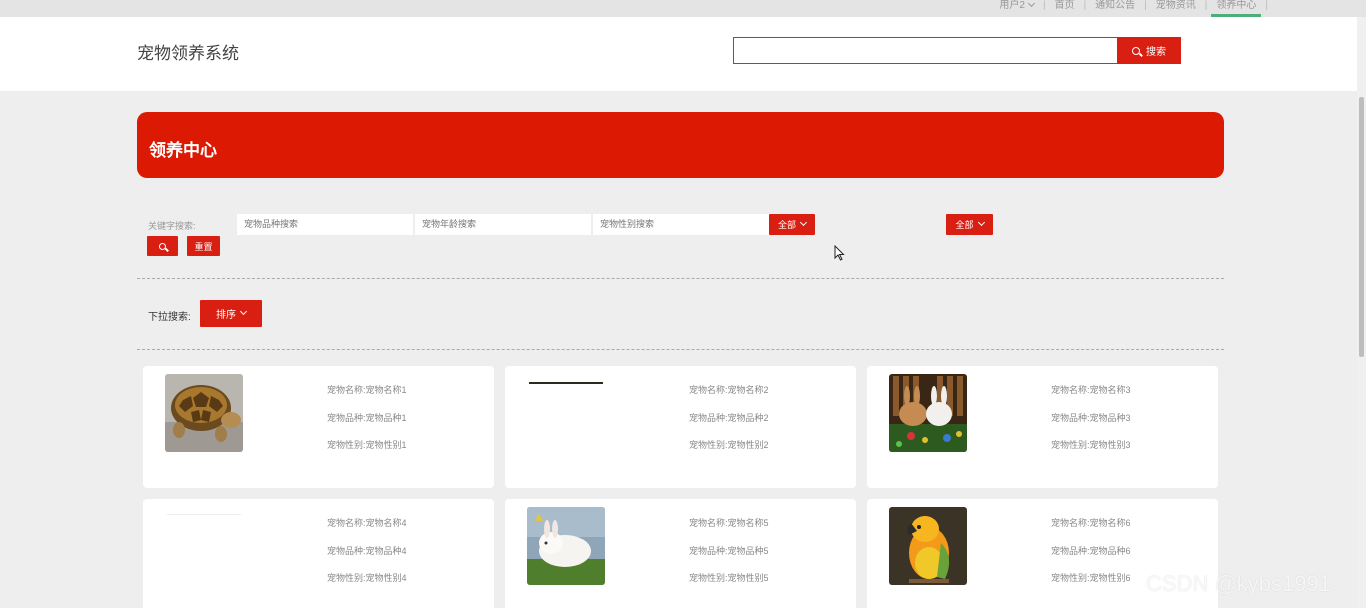 The image size is (1366, 608). I want to click on pet-name: 宠物名称:宠物名称5, so click(729, 523).